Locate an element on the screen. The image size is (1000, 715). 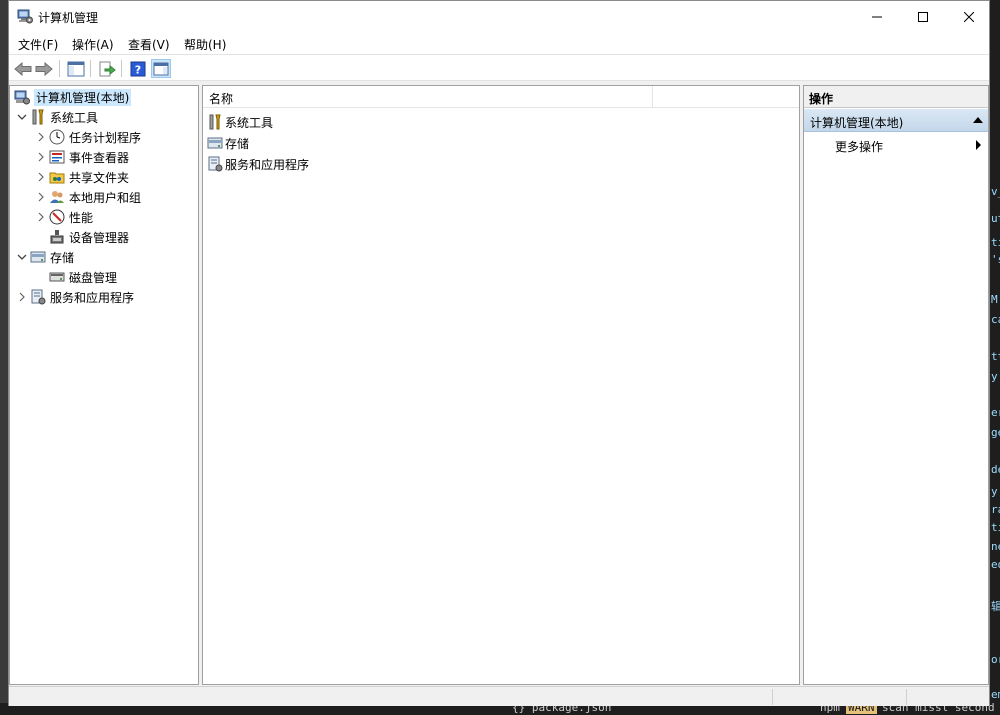
tree-item-shared-folders: 共享文件夹 is located at coordinates (81, 177).